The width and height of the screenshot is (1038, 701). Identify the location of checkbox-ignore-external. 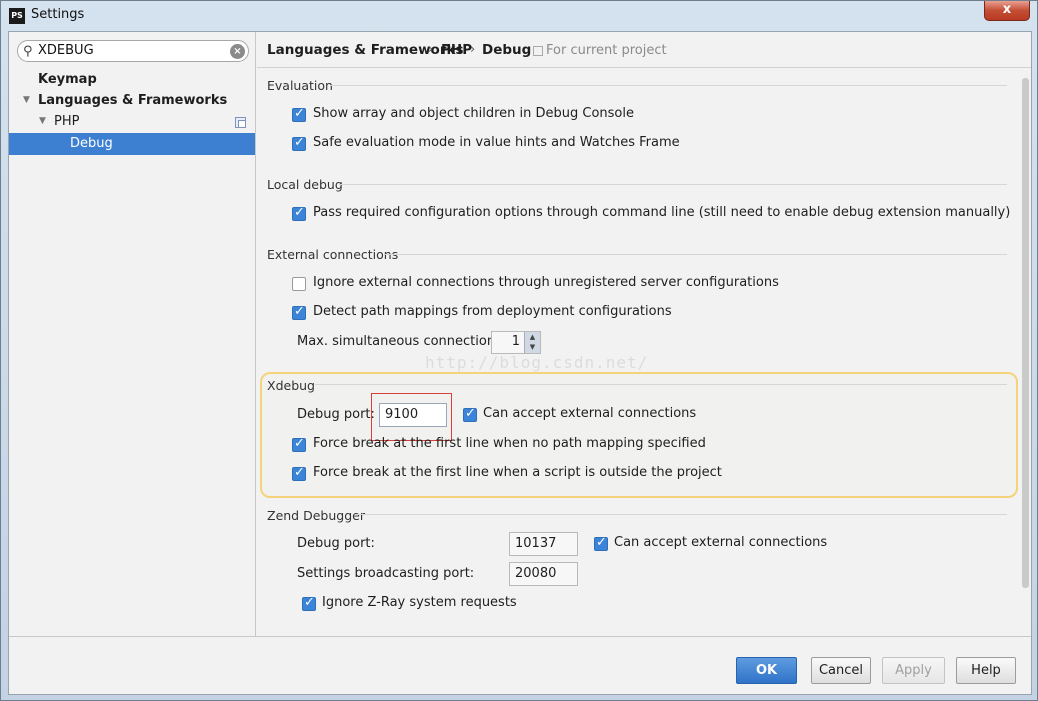
(299, 284).